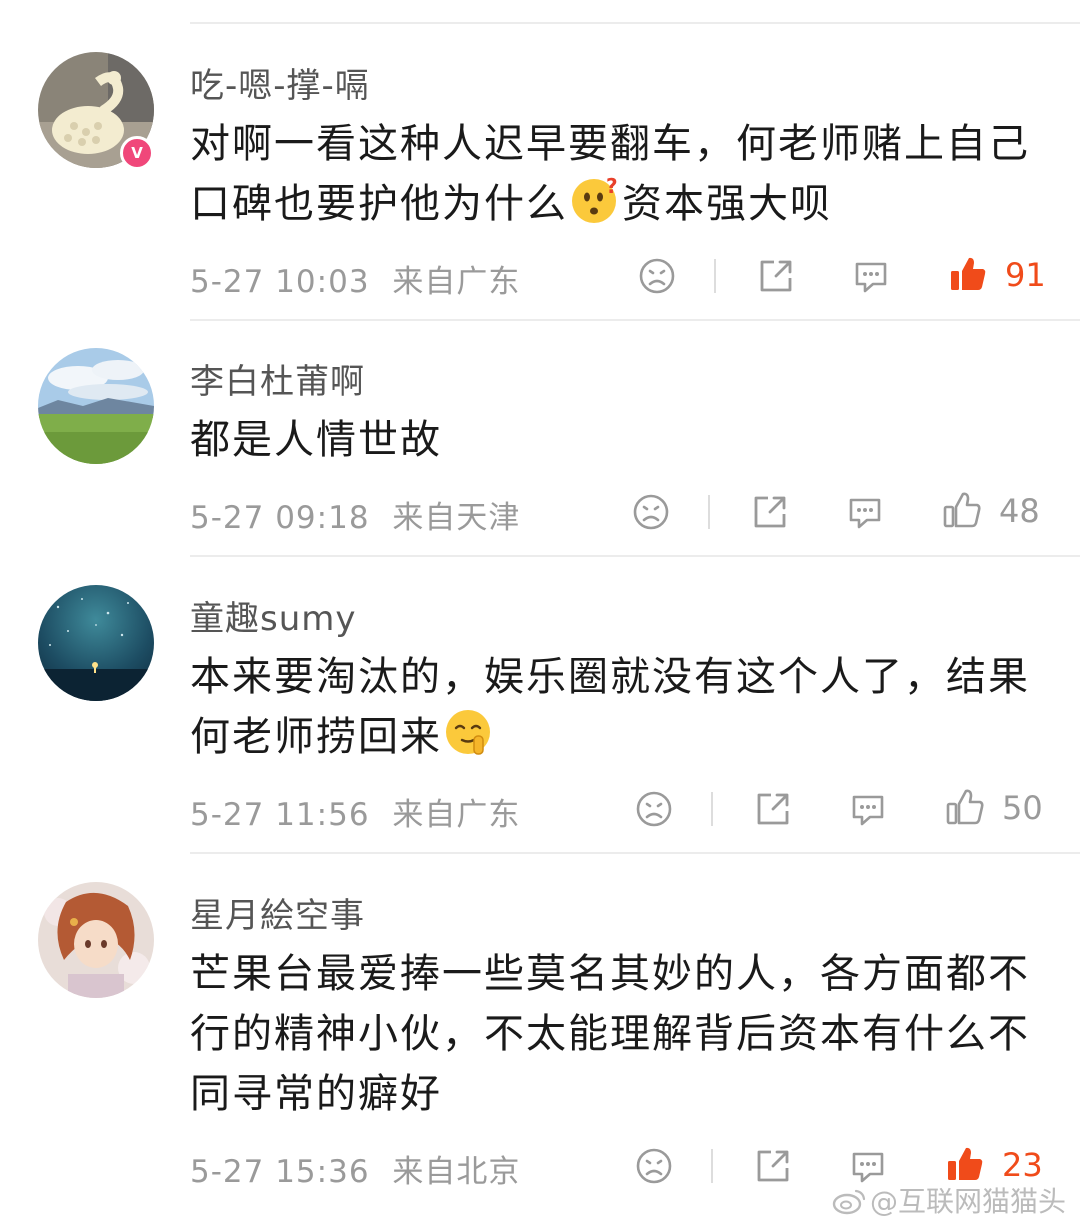 The width and height of the screenshot is (1080, 1228). I want to click on comment-text: 对啊一看这种人迟早要翻车，何老师赌上自己 口碑也要护他为什么 ? 资本强大呗, so click(615, 174).